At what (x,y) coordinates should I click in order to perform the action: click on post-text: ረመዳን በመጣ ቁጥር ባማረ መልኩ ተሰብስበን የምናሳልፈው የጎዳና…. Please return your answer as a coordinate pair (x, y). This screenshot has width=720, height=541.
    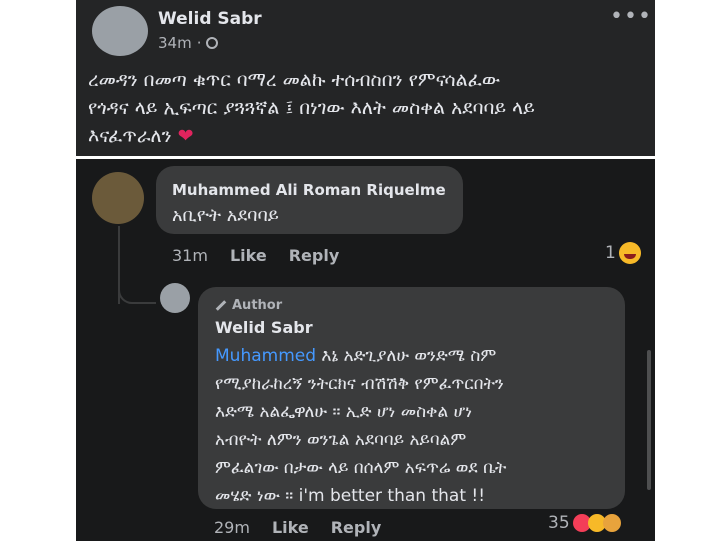
    Looking at the image, I should click on (368, 108).